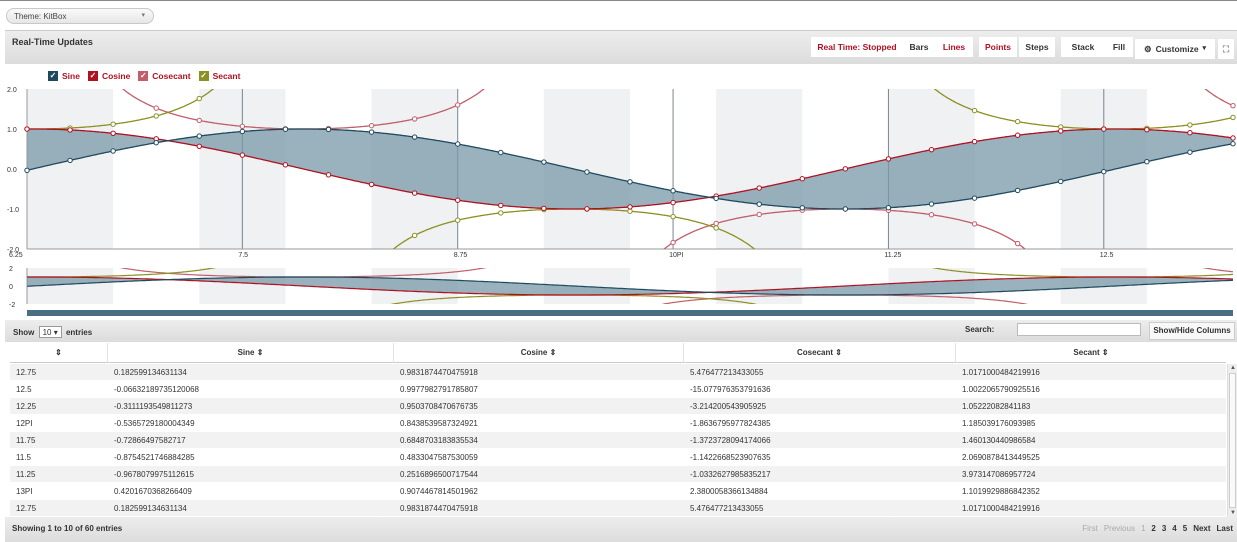 The width and height of the screenshot is (1237, 542). I want to click on legend-item-cosecant: ✓ Cosecant, so click(164, 75).